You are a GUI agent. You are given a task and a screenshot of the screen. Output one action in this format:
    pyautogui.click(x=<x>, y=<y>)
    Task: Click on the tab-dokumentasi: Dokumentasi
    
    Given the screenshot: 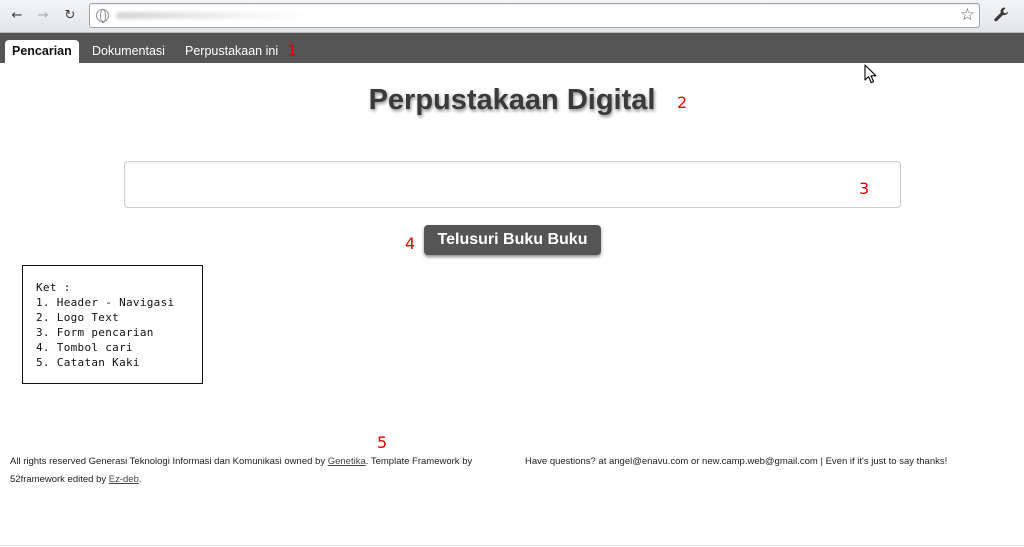 What is the action you would take?
    pyautogui.click(x=128, y=51)
    